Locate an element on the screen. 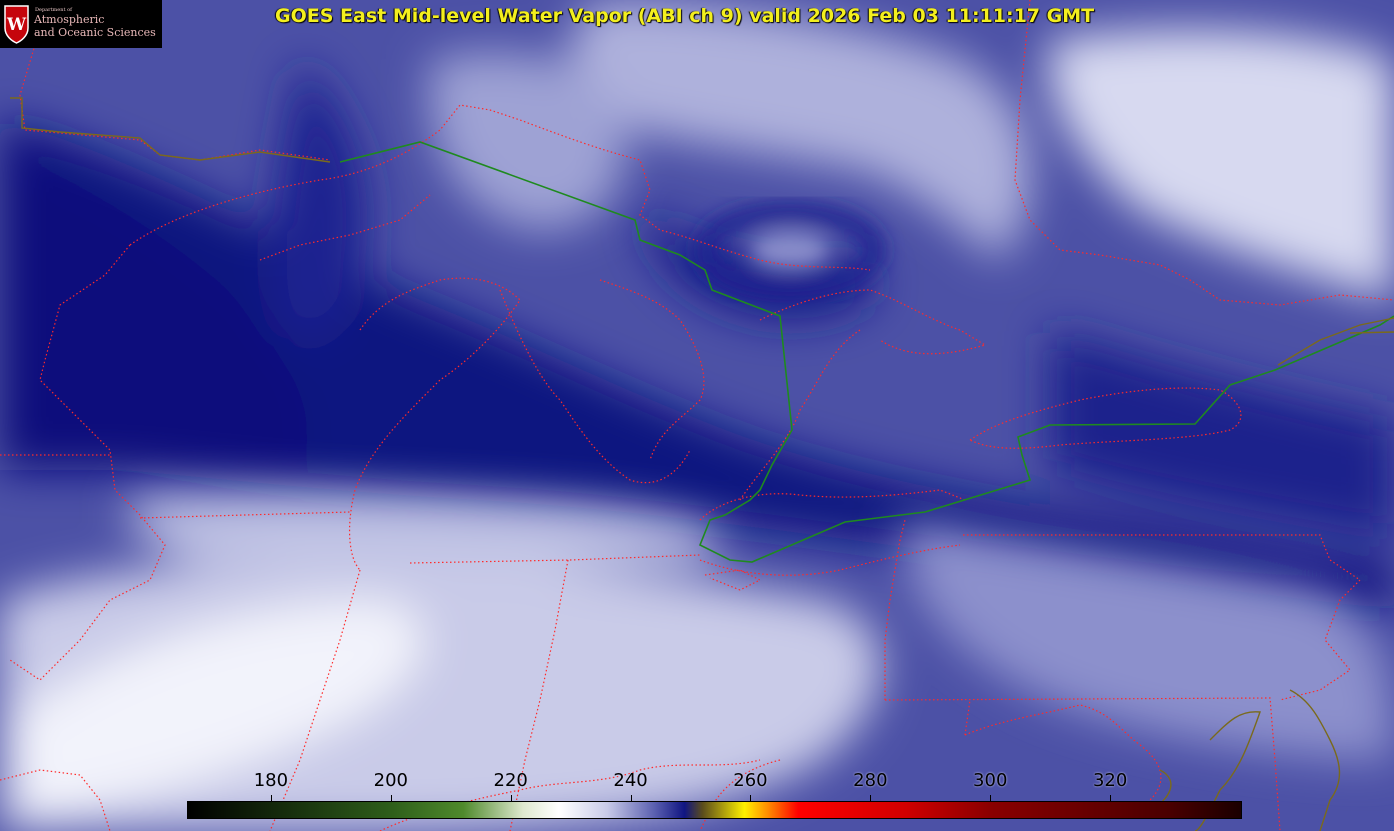 The width and height of the screenshot is (1394, 831). colorbar is located at coordinates (714, 810).